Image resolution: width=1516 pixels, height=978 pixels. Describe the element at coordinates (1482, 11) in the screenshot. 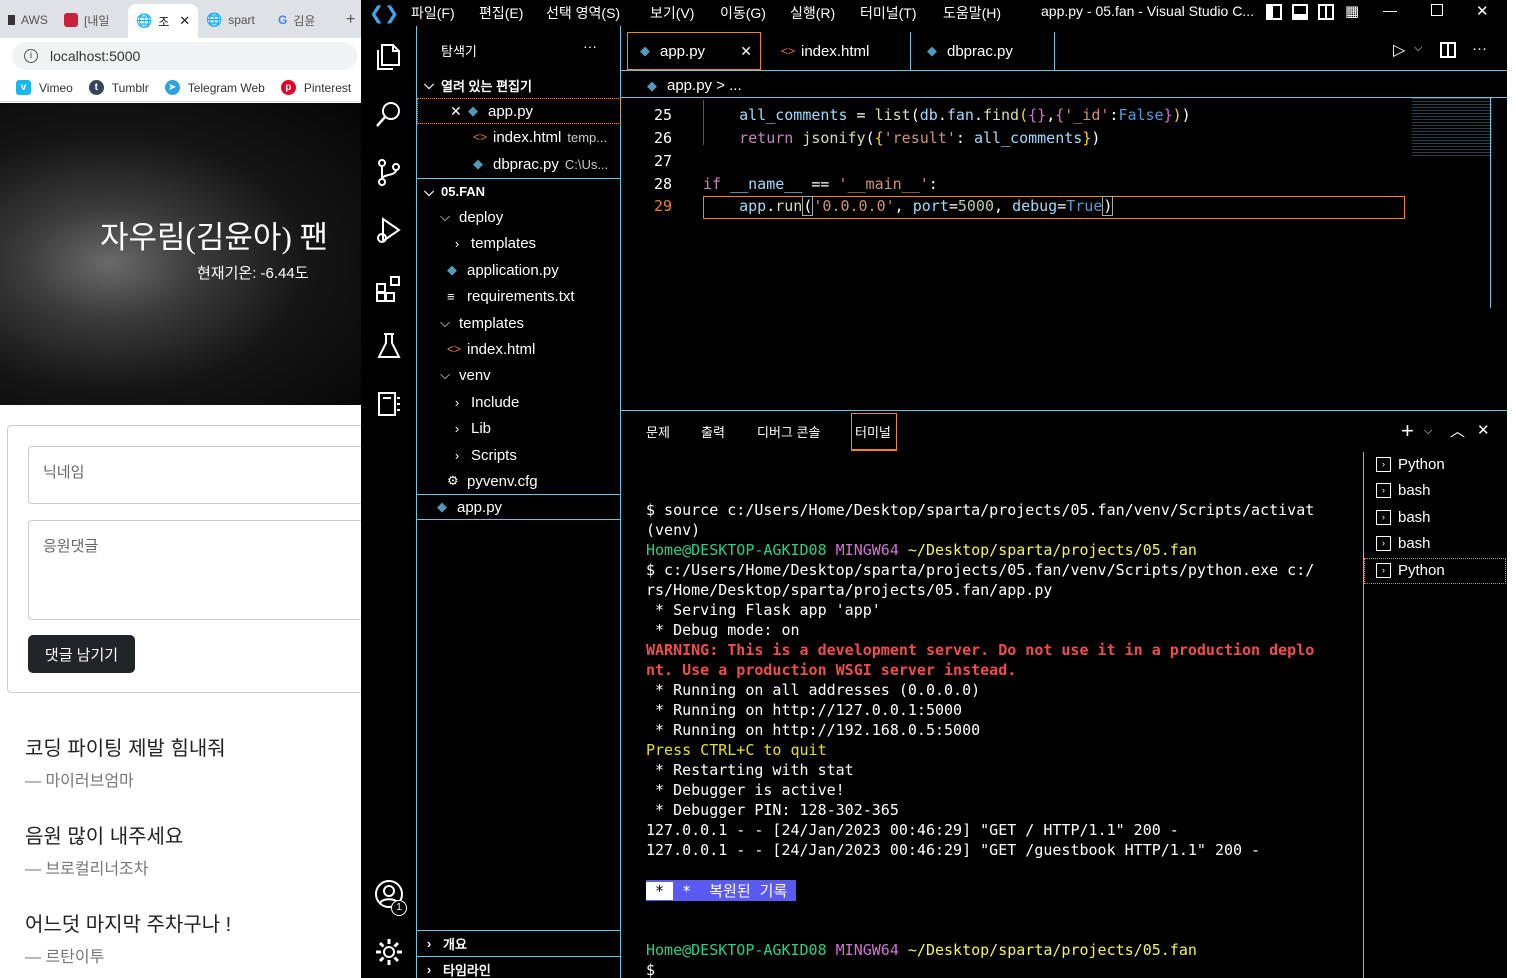

I see `close-window-icon: ✕` at that location.